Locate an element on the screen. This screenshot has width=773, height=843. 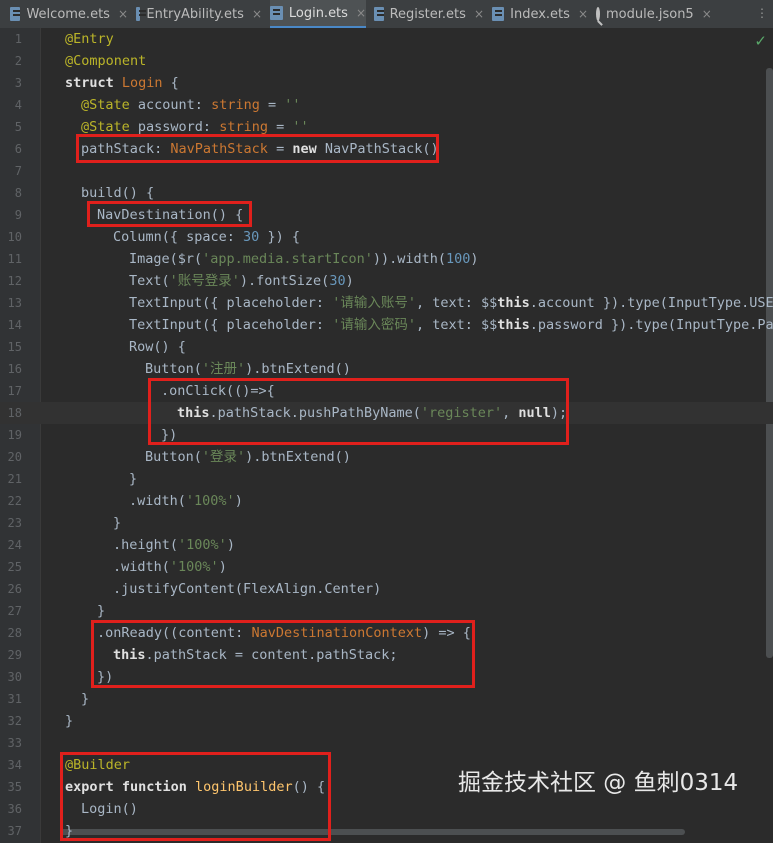
code-token: Button( is located at coordinates (173, 369).